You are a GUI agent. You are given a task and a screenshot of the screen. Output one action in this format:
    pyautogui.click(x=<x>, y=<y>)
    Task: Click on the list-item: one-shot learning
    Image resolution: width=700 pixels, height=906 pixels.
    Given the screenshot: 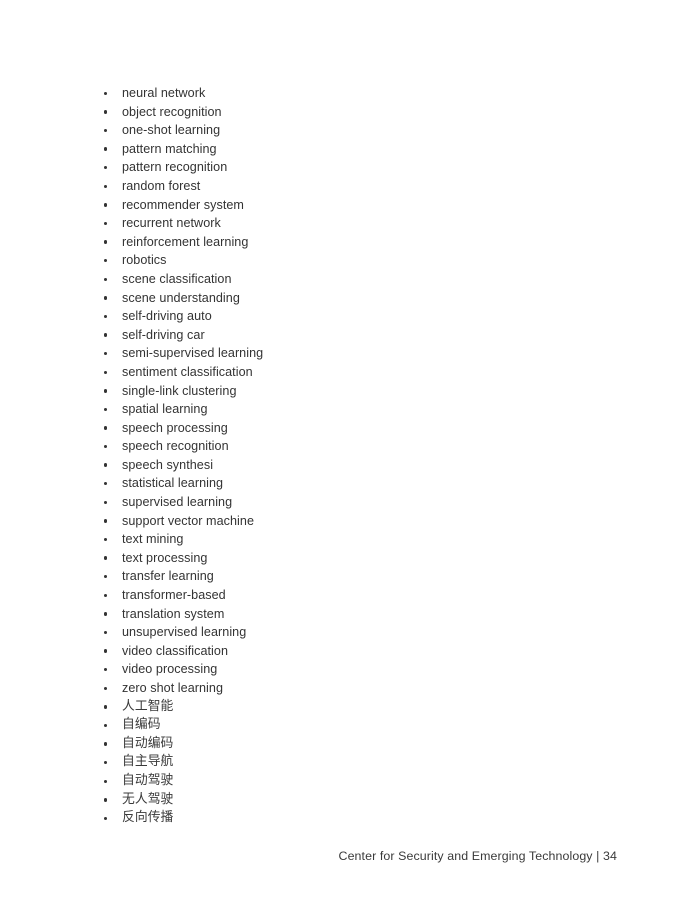 What is the action you would take?
    pyautogui.click(x=357, y=130)
    